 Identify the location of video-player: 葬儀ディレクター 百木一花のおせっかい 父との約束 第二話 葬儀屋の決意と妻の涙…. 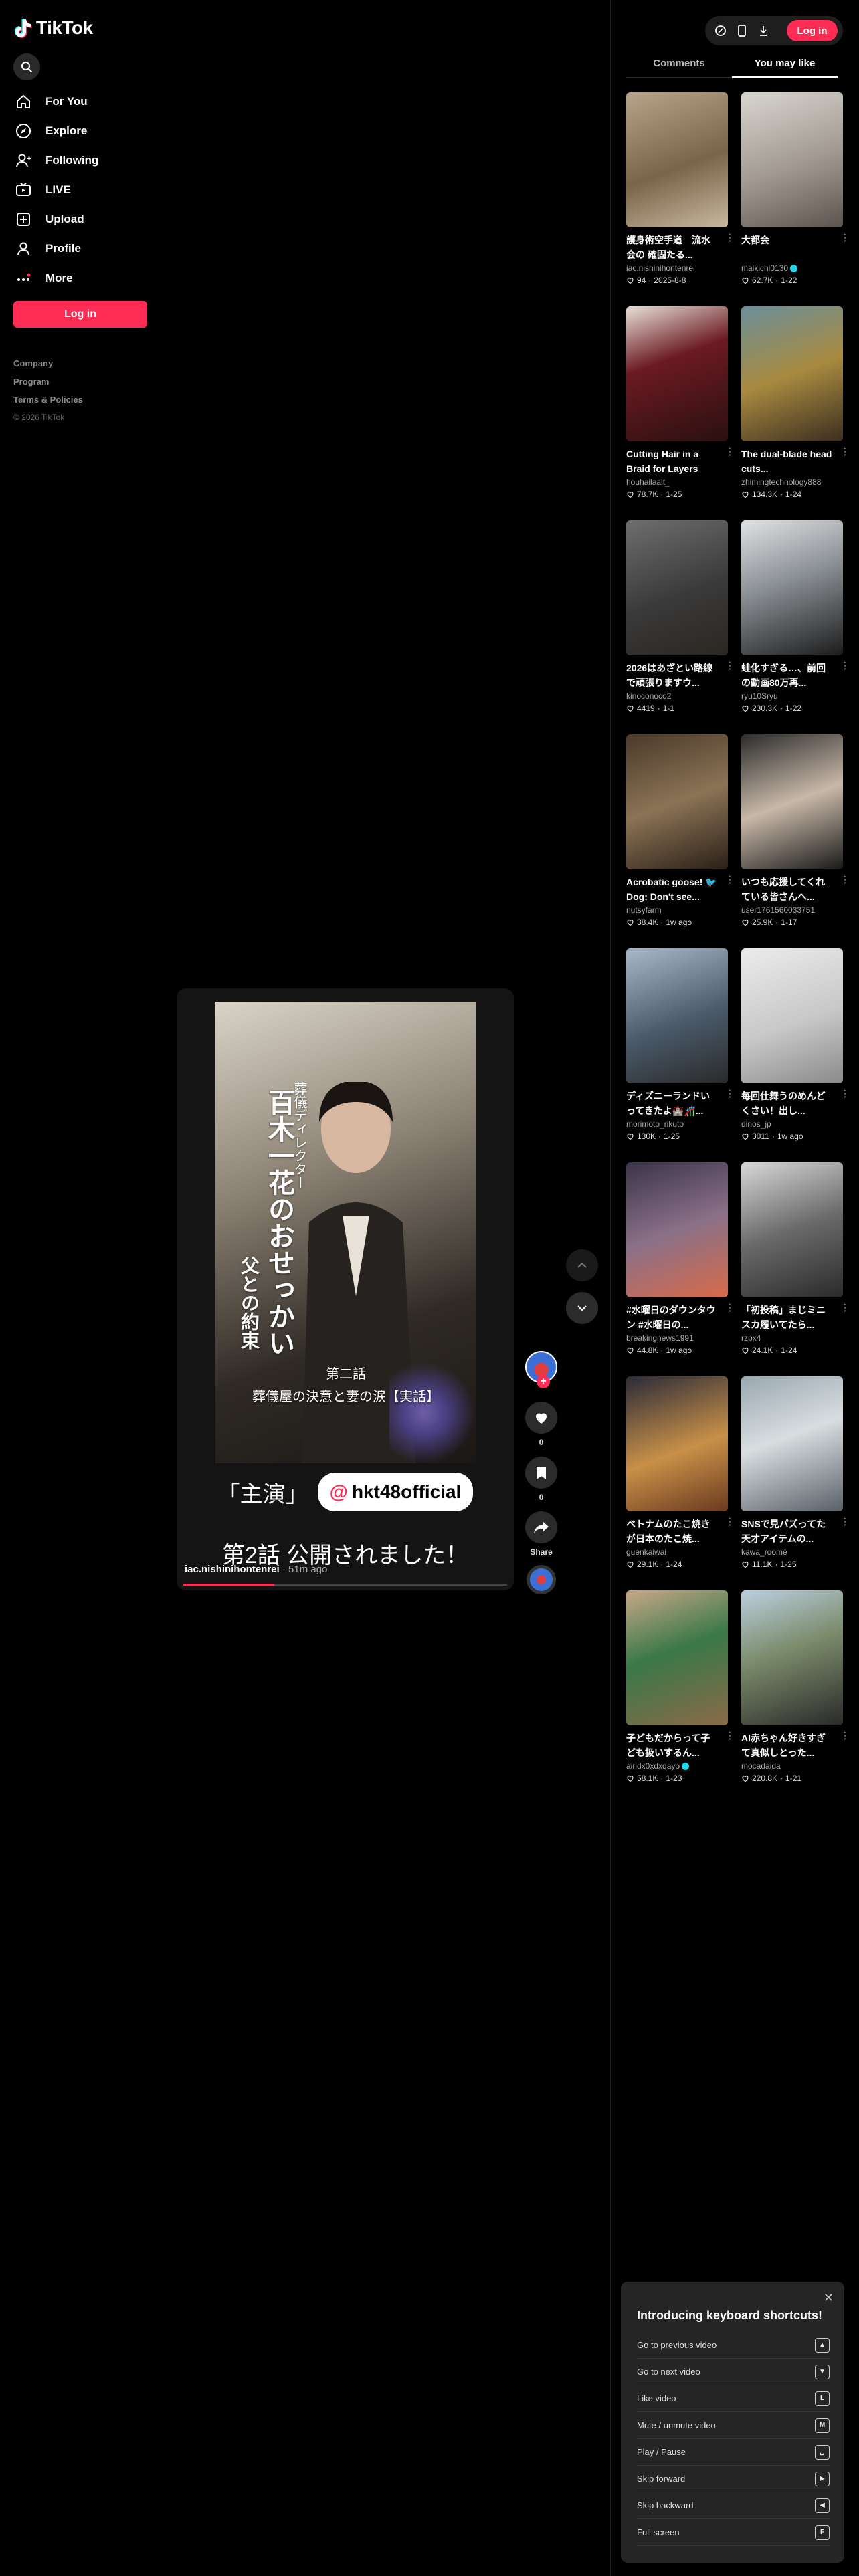
(345, 1289).